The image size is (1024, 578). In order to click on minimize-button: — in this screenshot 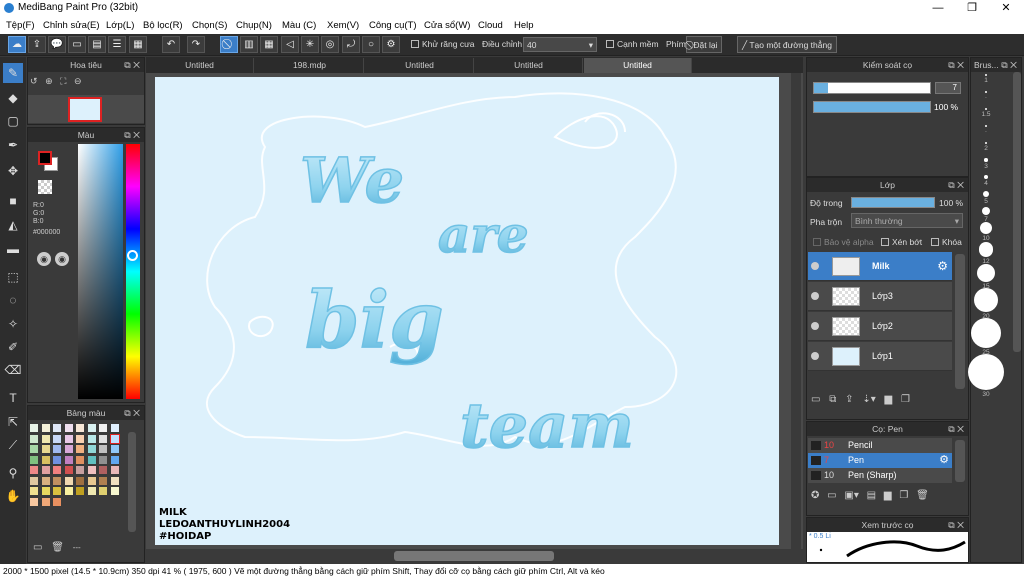, I will do `click(938, 8)`.